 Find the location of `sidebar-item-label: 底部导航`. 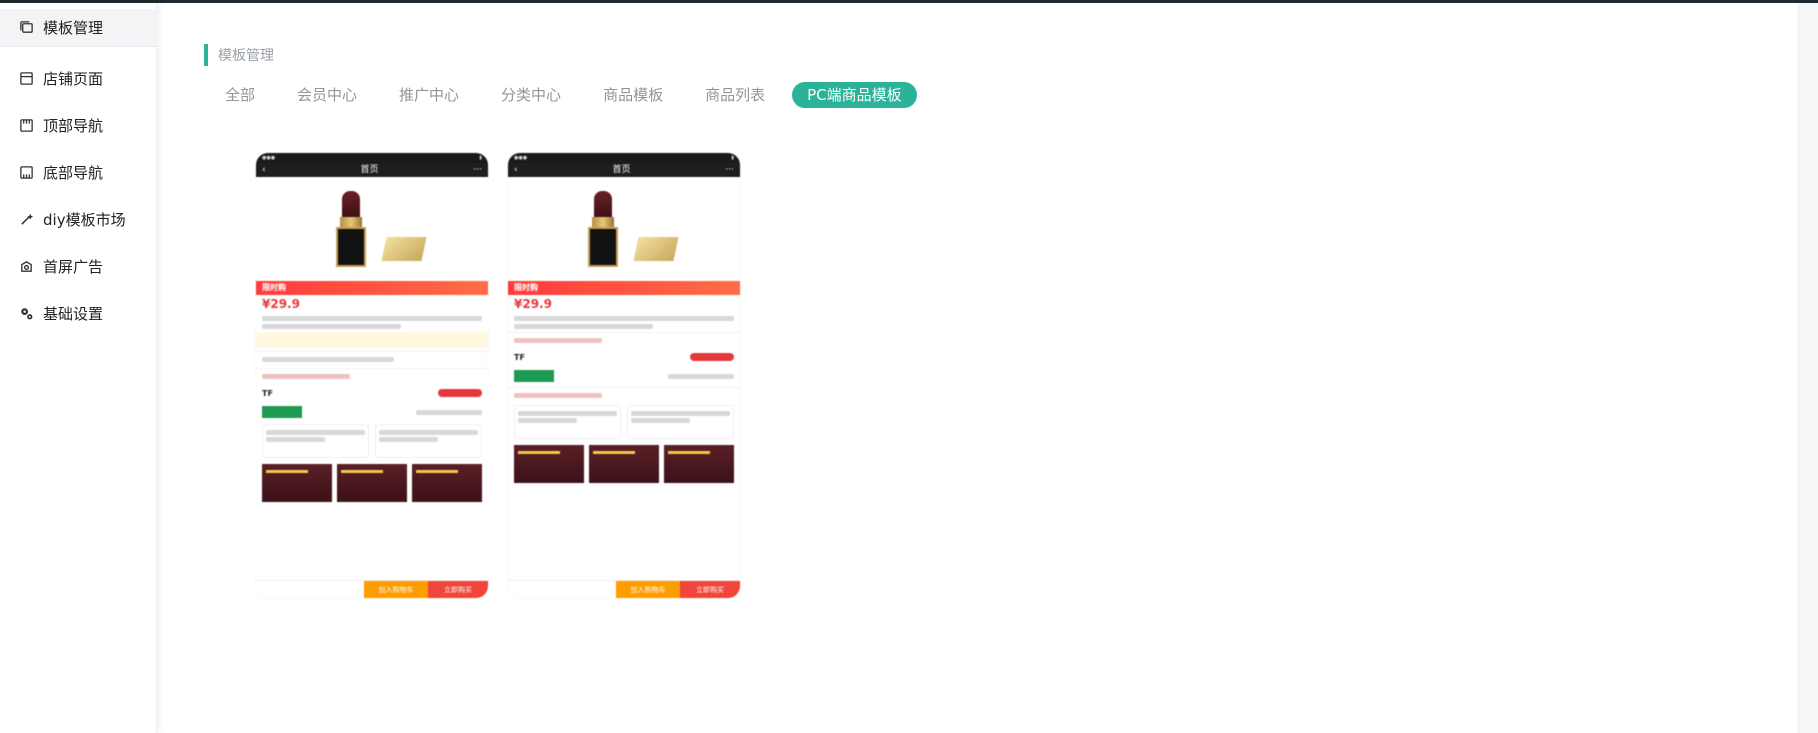

sidebar-item-label: 底部导航 is located at coordinates (73, 173).